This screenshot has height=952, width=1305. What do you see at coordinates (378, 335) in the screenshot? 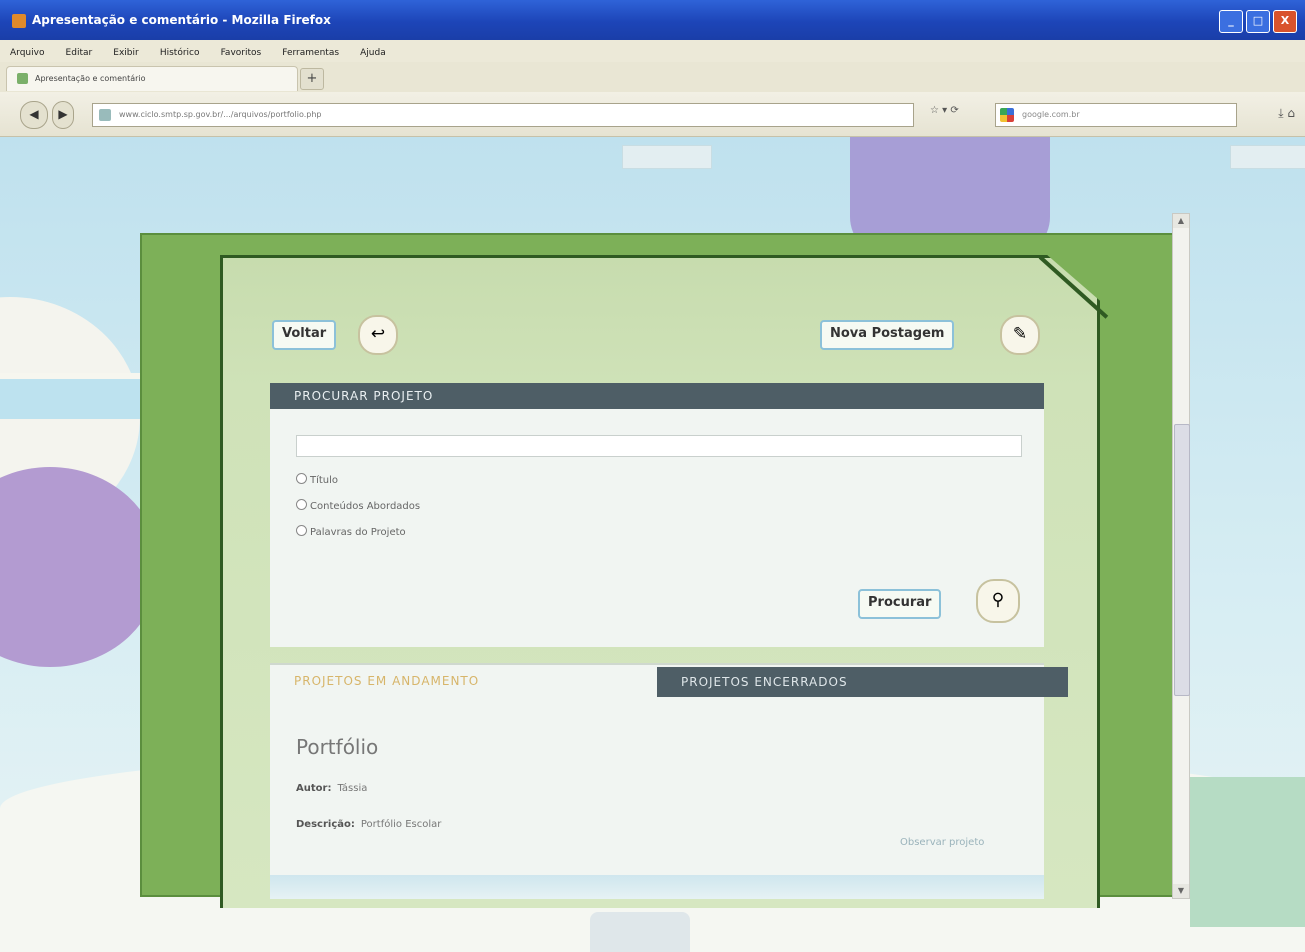
I see `back-arrow-icon: ↩` at bounding box center [378, 335].